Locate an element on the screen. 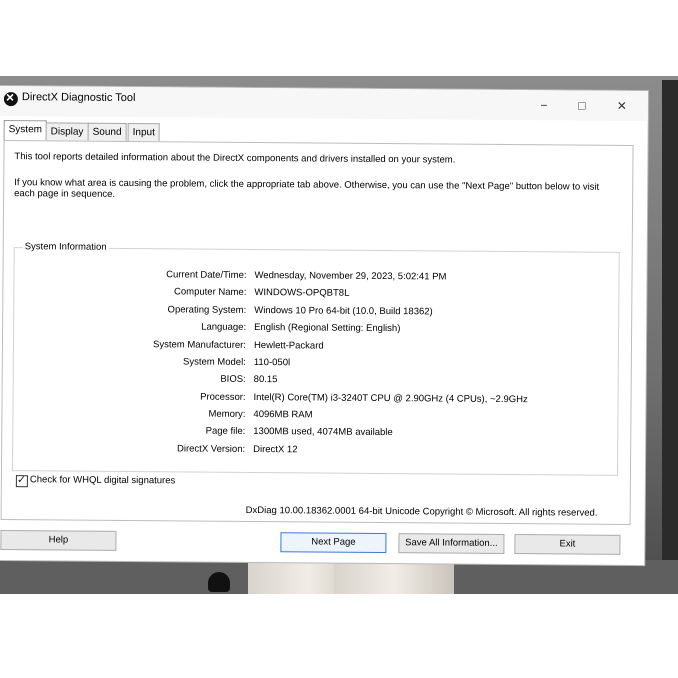  info-row-computer-name: Computer Name: WINDOWS-OPQBT8L is located at coordinates (316, 294).